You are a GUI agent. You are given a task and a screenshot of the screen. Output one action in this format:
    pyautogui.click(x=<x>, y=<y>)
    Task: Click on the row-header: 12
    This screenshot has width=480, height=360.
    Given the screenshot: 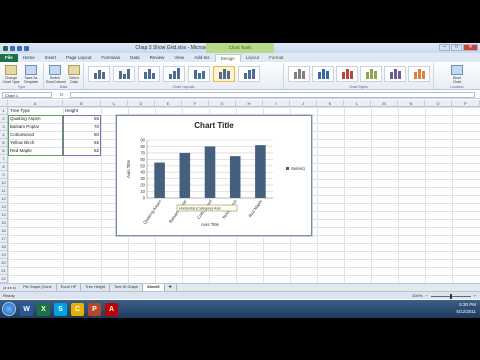 What is the action you would take?
    pyautogui.click(x=3, y=199)
    